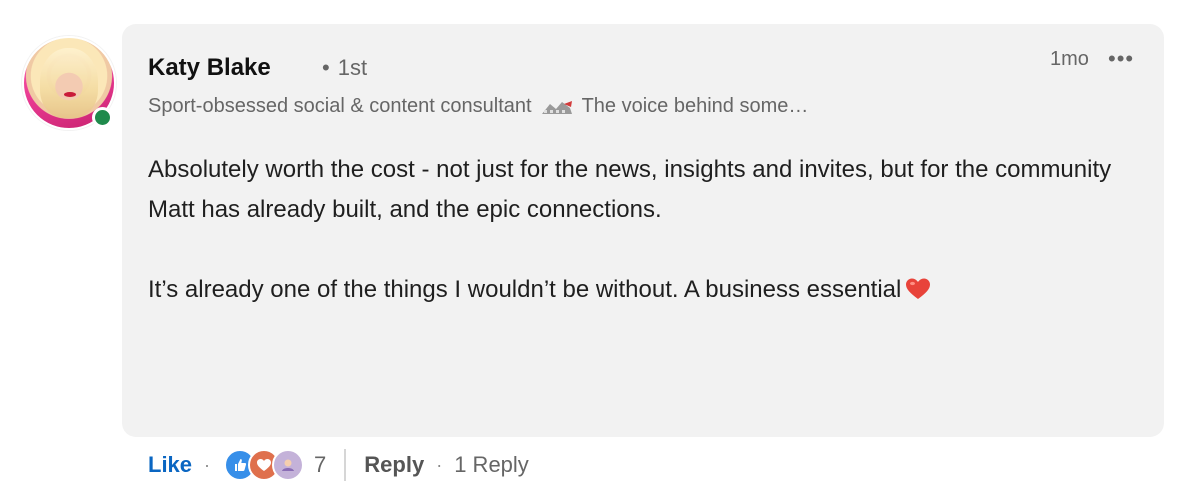 The height and width of the screenshot is (498, 1194). Describe the element at coordinates (170, 465) in the screenshot. I see `like-button: Like` at that location.